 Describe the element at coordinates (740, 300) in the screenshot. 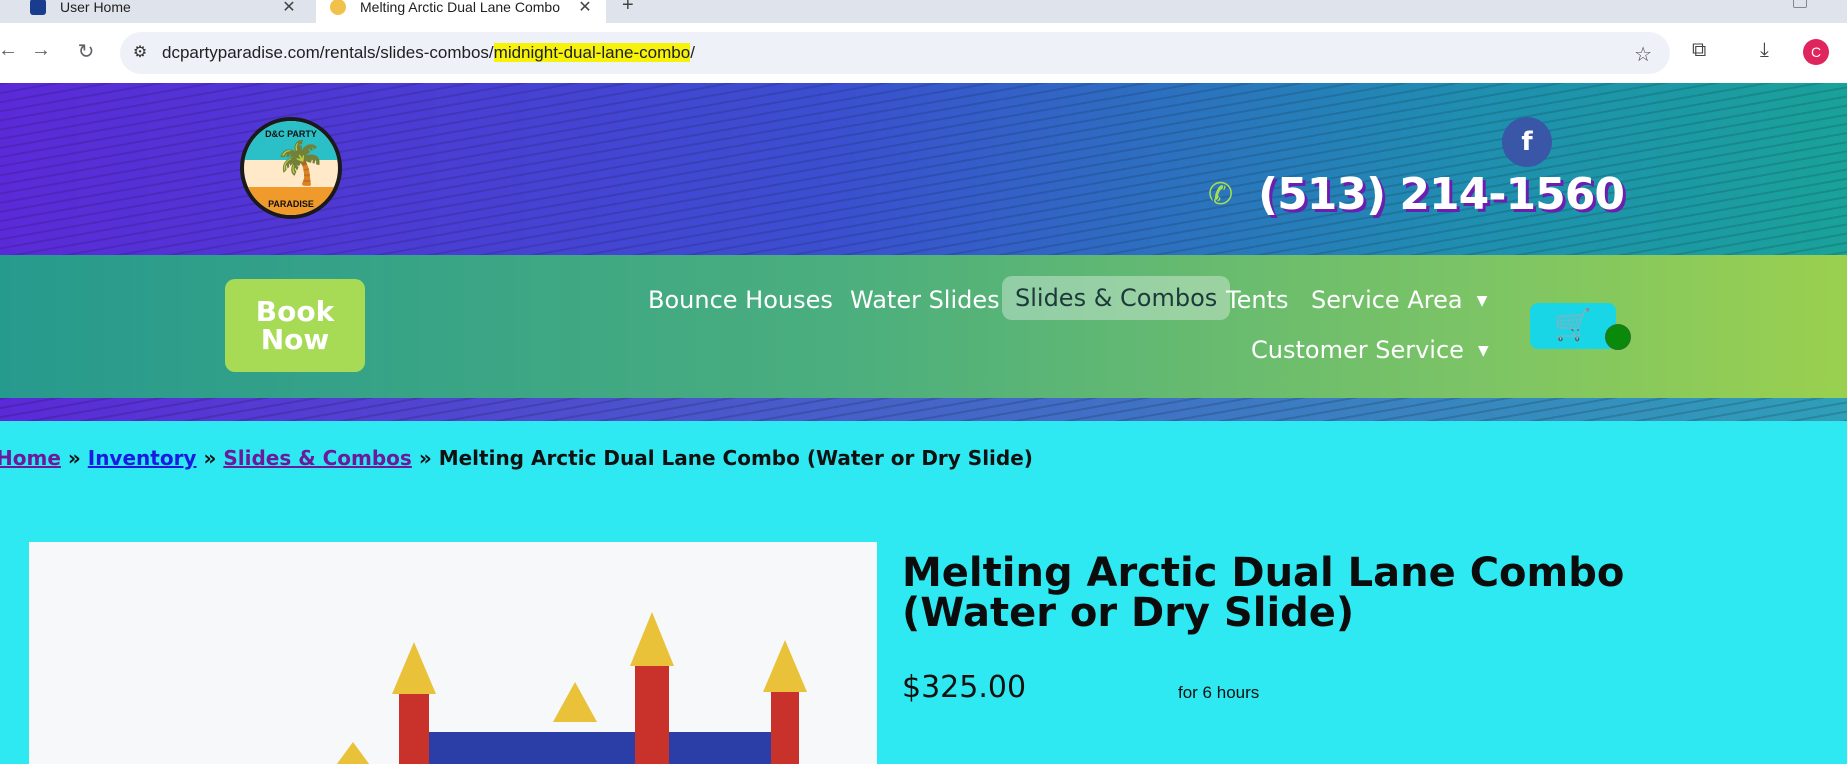

I see `nav-item-bounce-houses: Bounce Houses` at that location.